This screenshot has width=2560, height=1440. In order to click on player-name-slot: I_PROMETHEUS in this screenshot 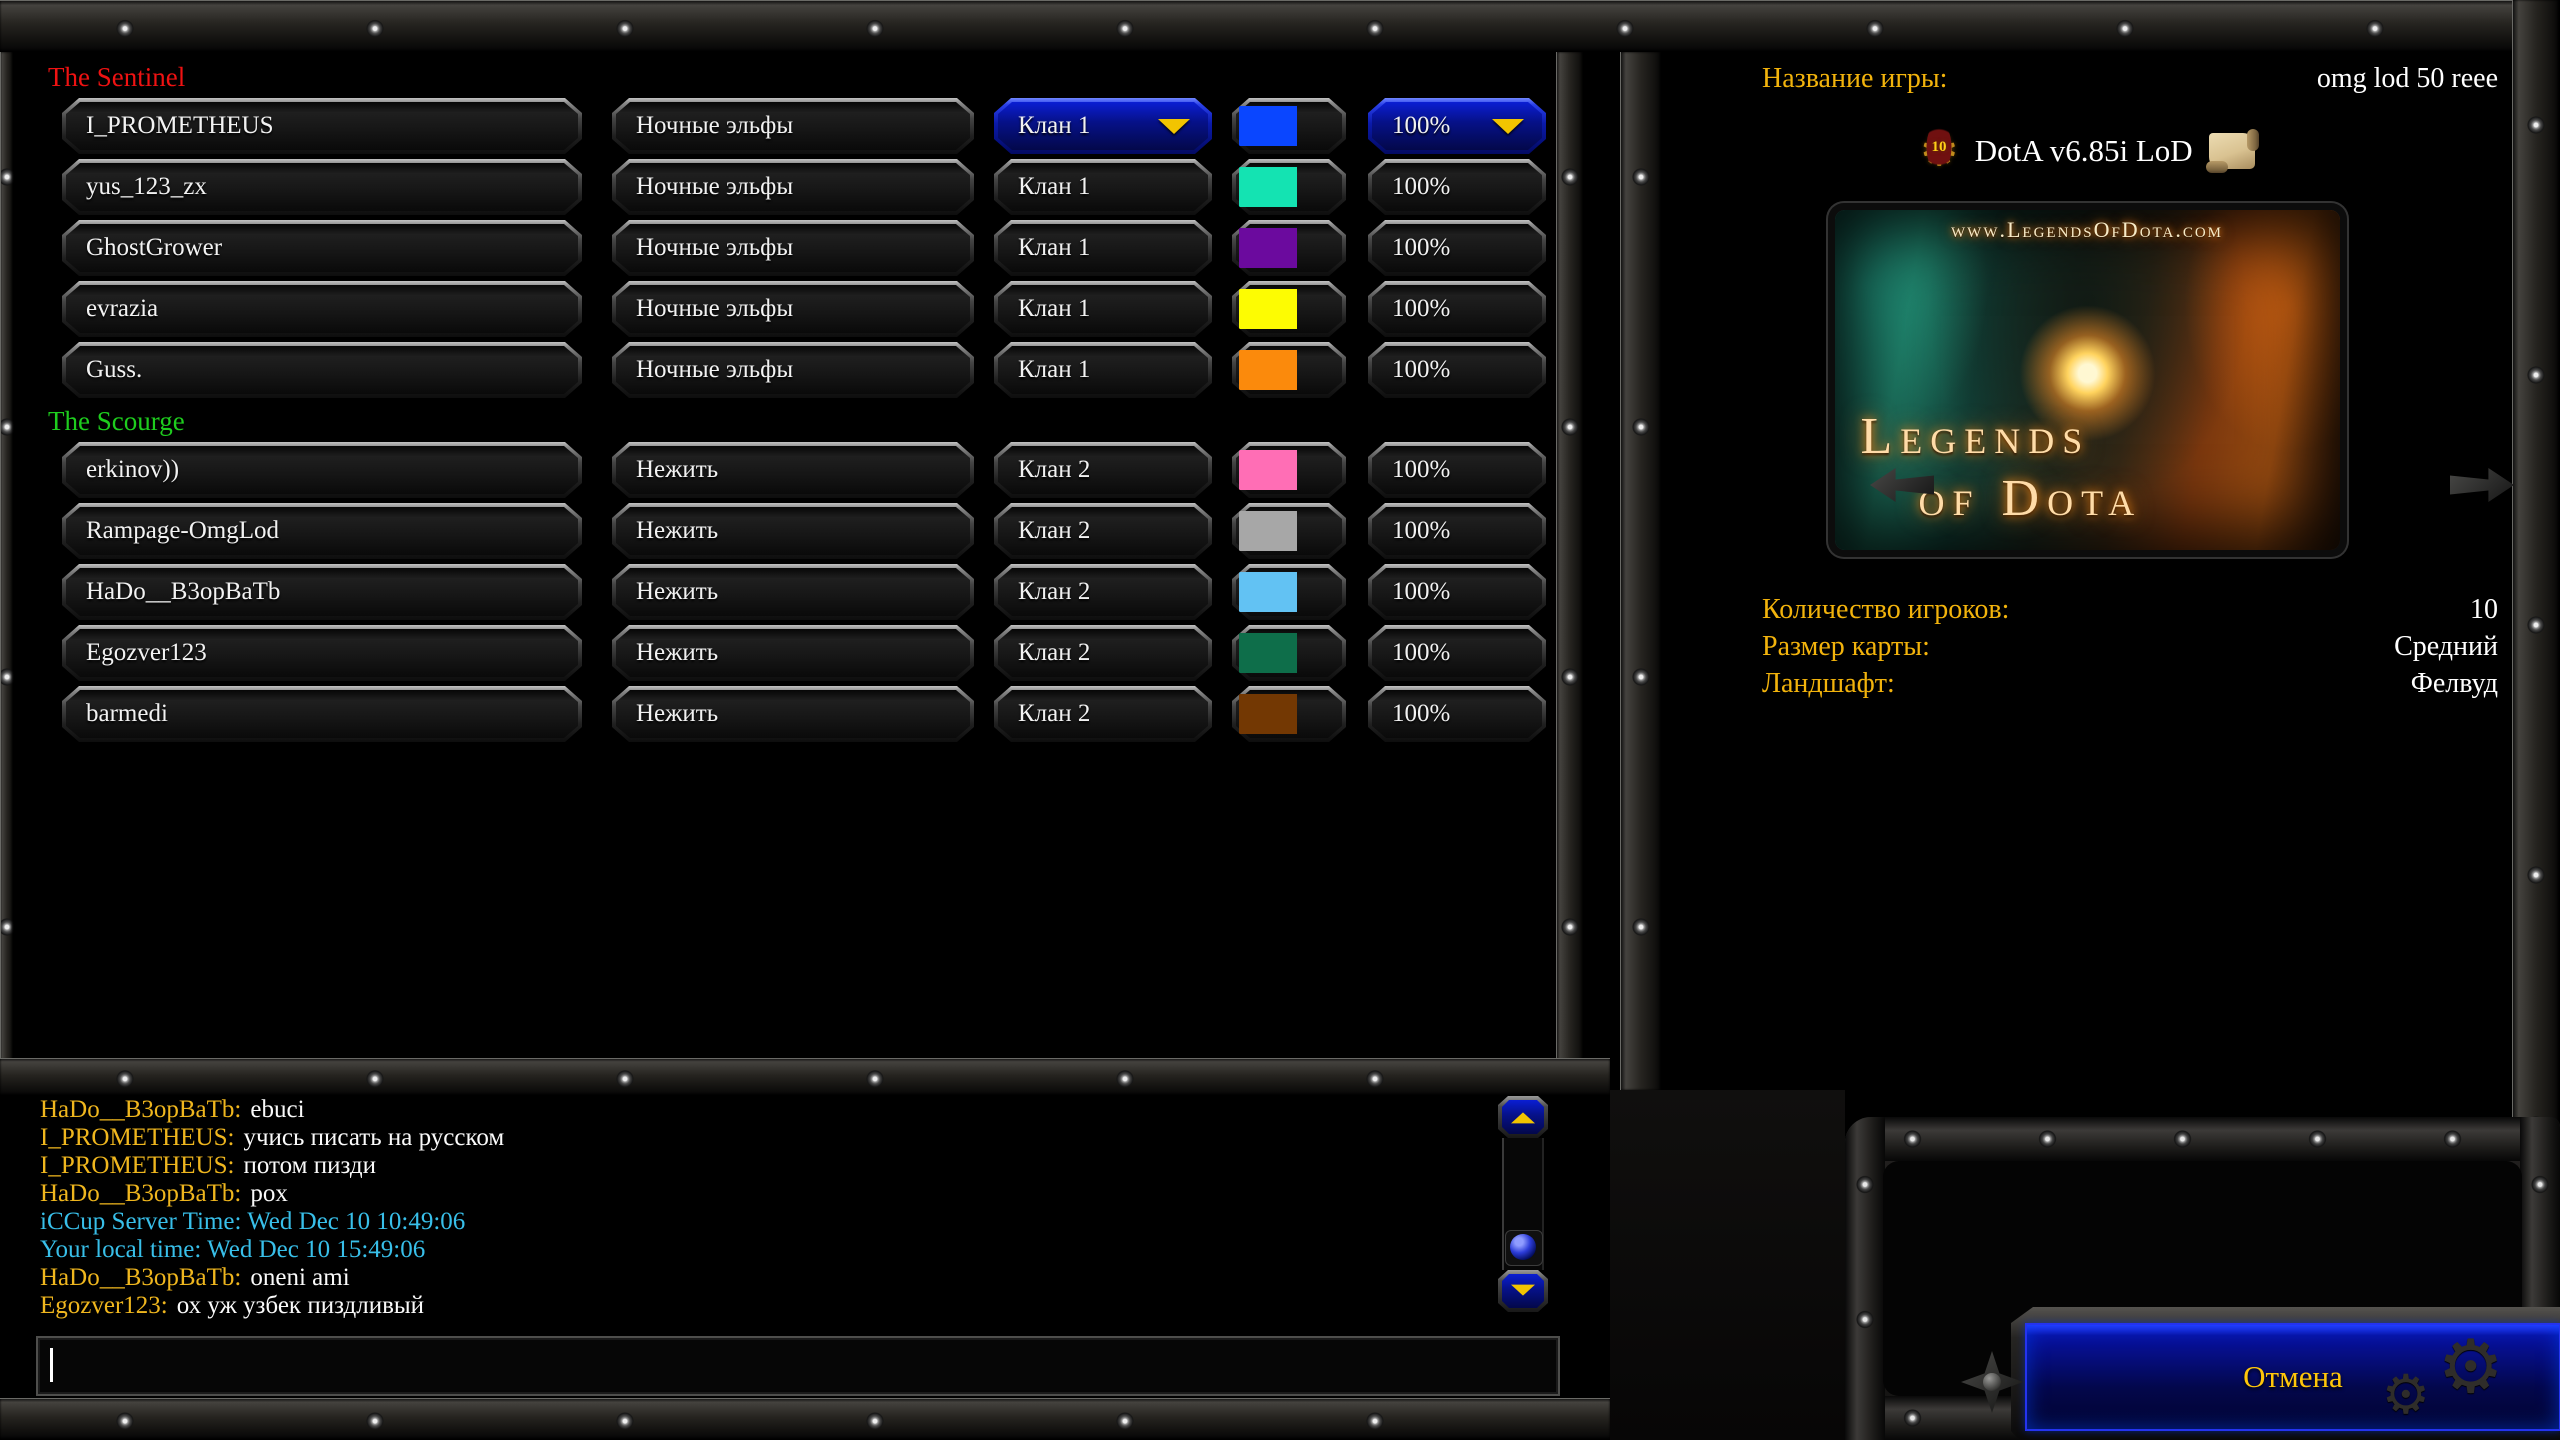, I will do `click(322, 126)`.